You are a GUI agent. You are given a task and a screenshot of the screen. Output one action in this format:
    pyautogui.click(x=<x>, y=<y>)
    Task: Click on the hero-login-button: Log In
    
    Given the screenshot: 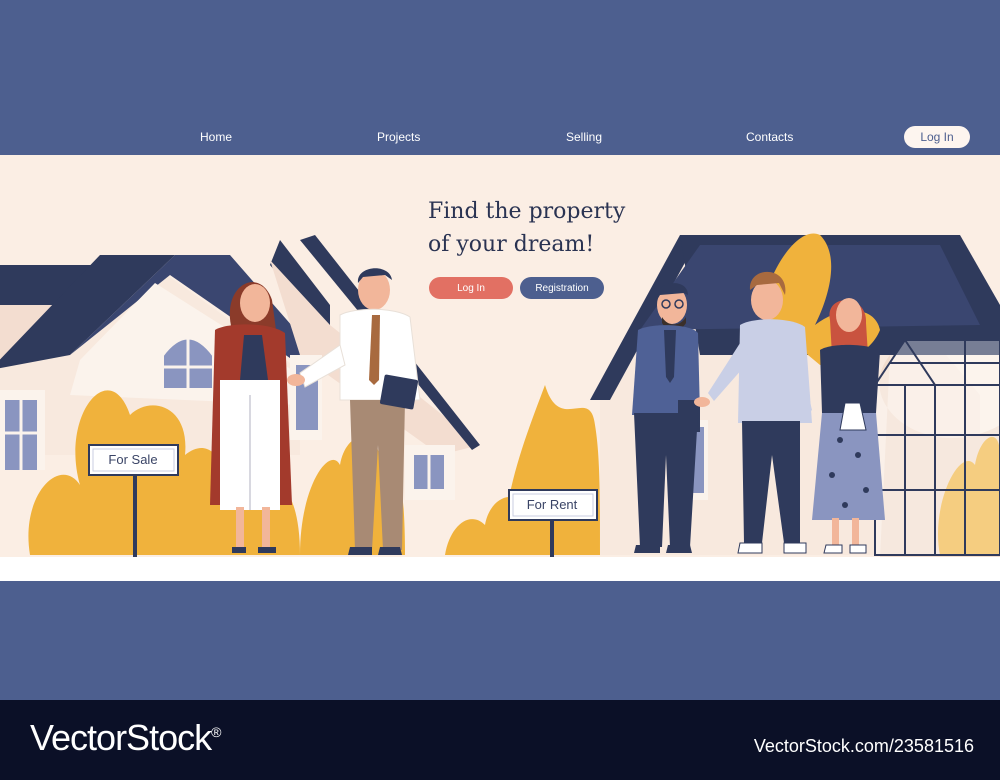 What is the action you would take?
    pyautogui.click(x=471, y=288)
    